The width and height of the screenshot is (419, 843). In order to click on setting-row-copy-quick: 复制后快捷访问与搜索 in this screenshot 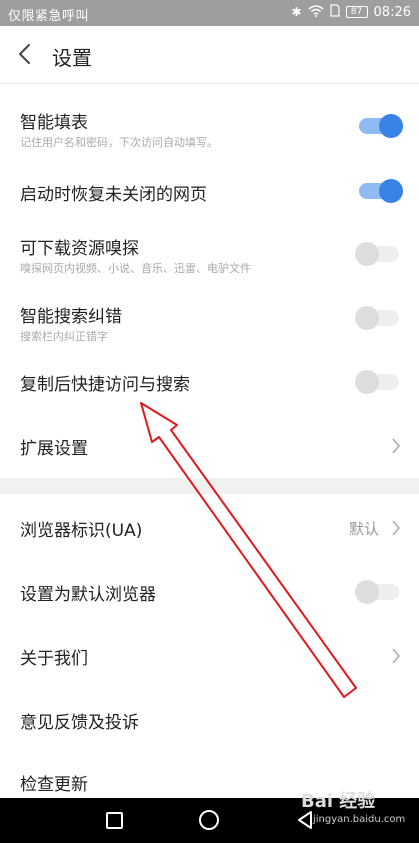, I will do `click(209, 382)`.